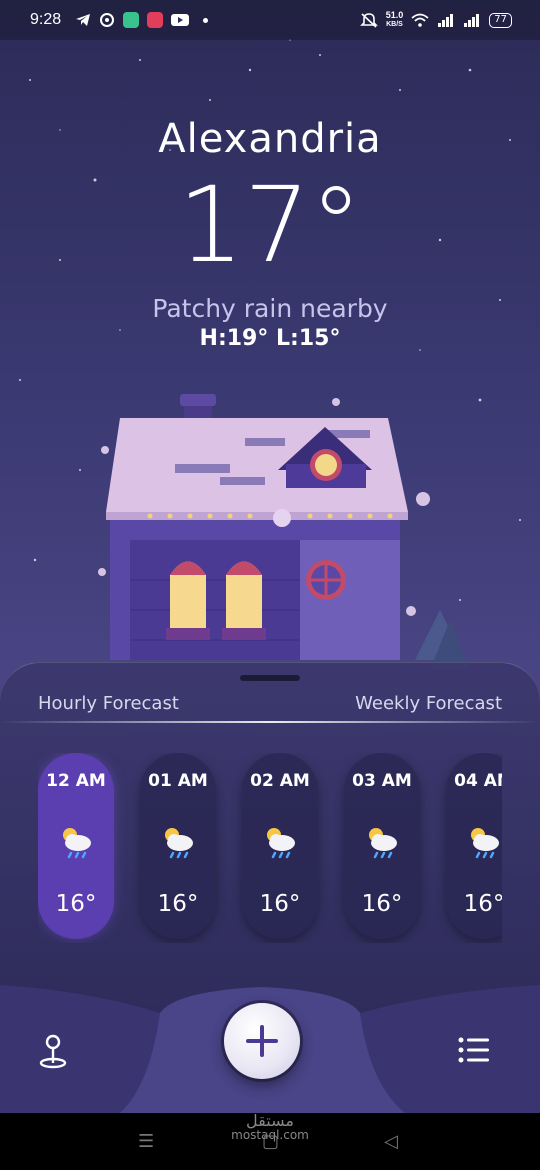  I want to click on list-button, so click(474, 1050).